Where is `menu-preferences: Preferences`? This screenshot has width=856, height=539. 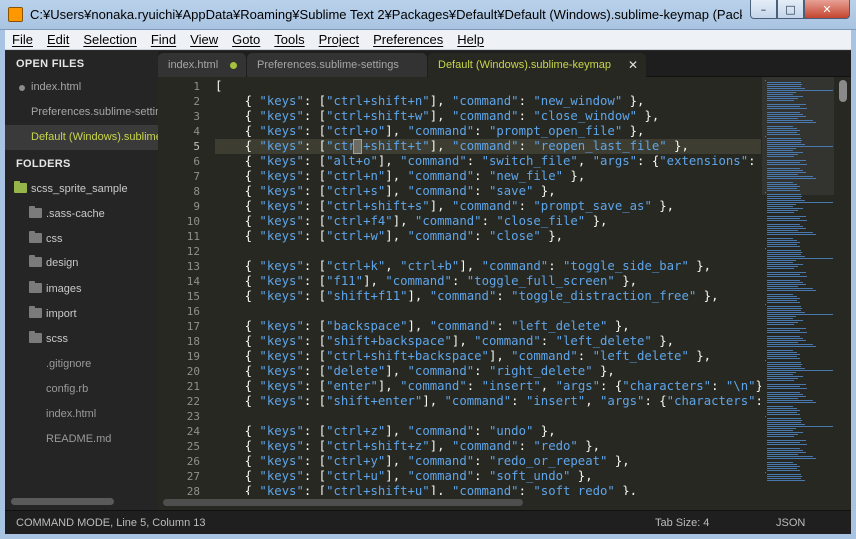 menu-preferences: Preferences is located at coordinates (408, 39).